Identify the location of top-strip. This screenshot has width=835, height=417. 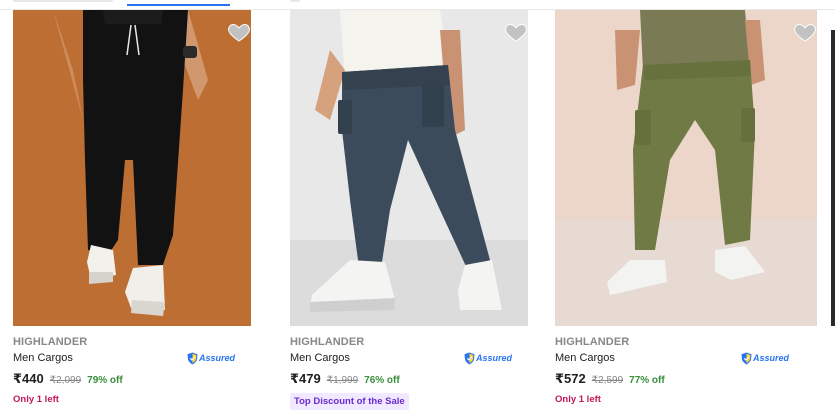
(417, 5).